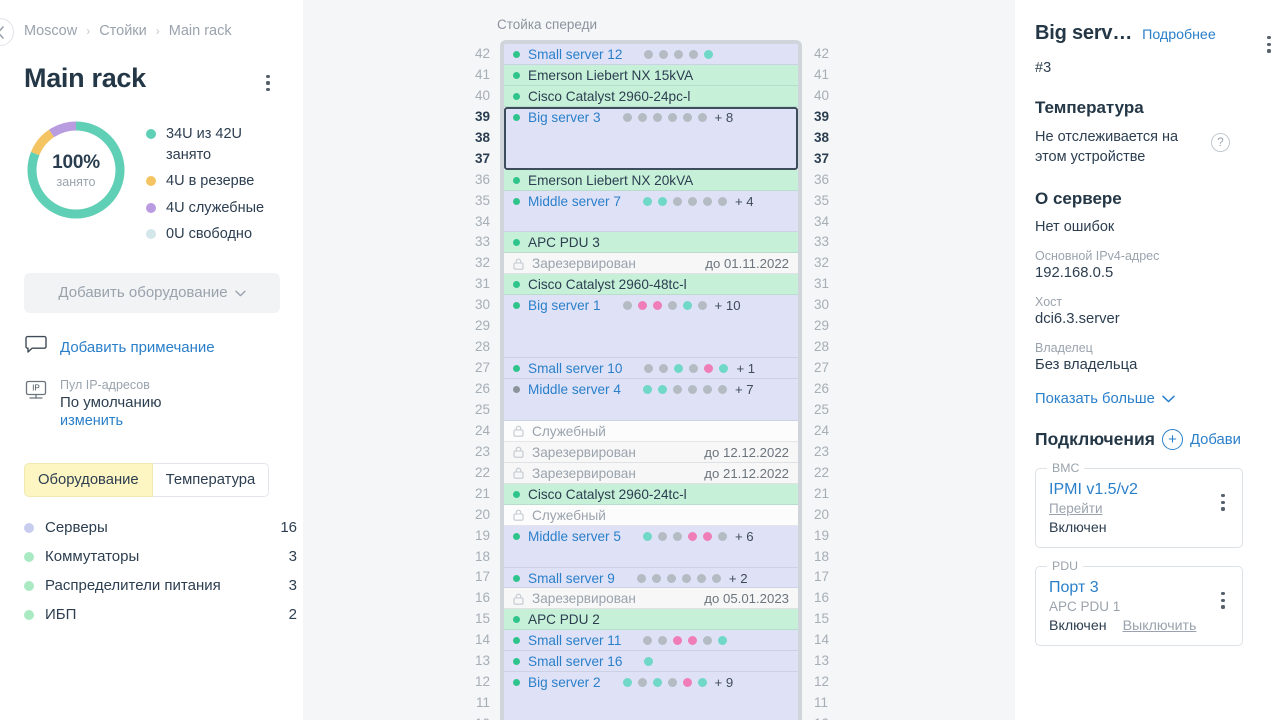  Describe the element at coordinates (651, 75) in the screenshot. I see `rack-unit-row: Emerson Liebert NX 15kVA` at that location.